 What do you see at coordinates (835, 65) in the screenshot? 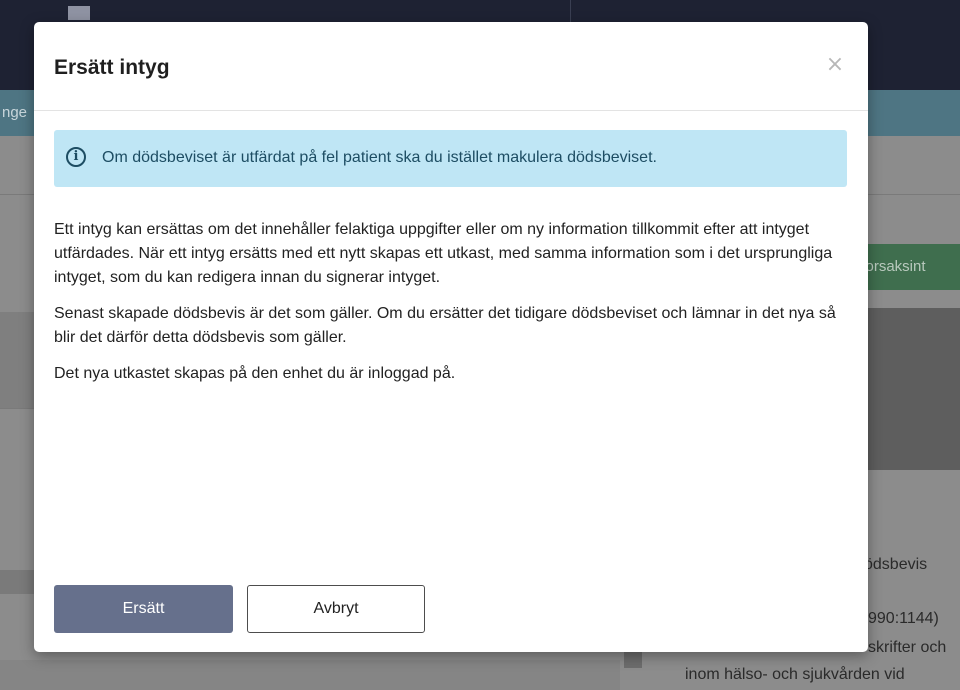
I see `close-button: ×` at bounding box center [835, 65].